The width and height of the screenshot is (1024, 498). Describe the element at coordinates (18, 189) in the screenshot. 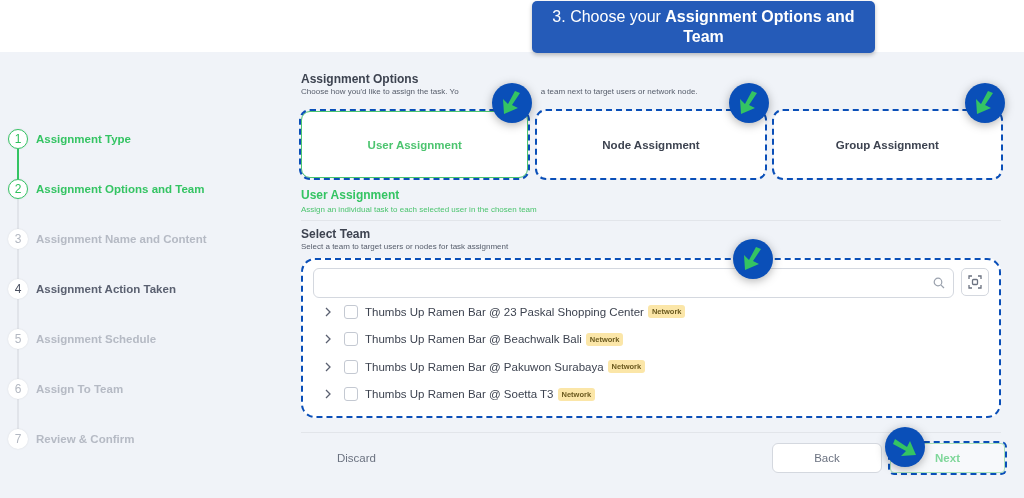

I see `step-number: 2` at that location.